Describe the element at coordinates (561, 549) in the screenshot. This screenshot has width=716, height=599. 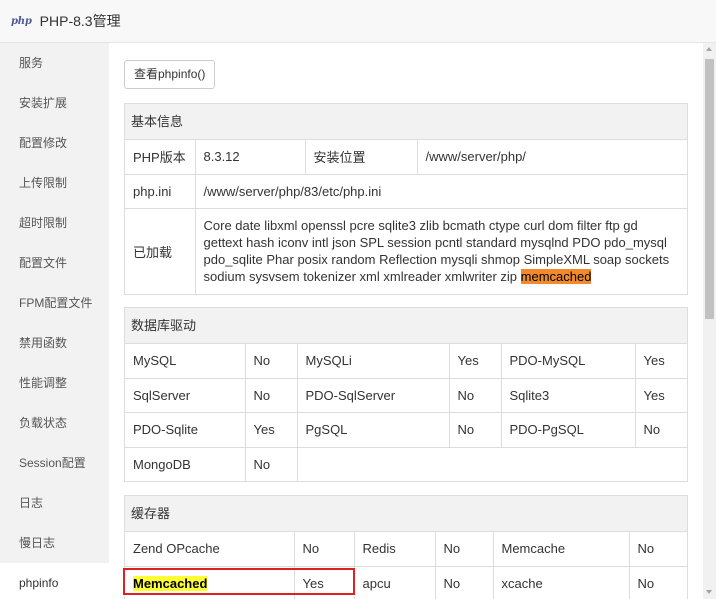
I see `cache-name: Memcache` at that location.